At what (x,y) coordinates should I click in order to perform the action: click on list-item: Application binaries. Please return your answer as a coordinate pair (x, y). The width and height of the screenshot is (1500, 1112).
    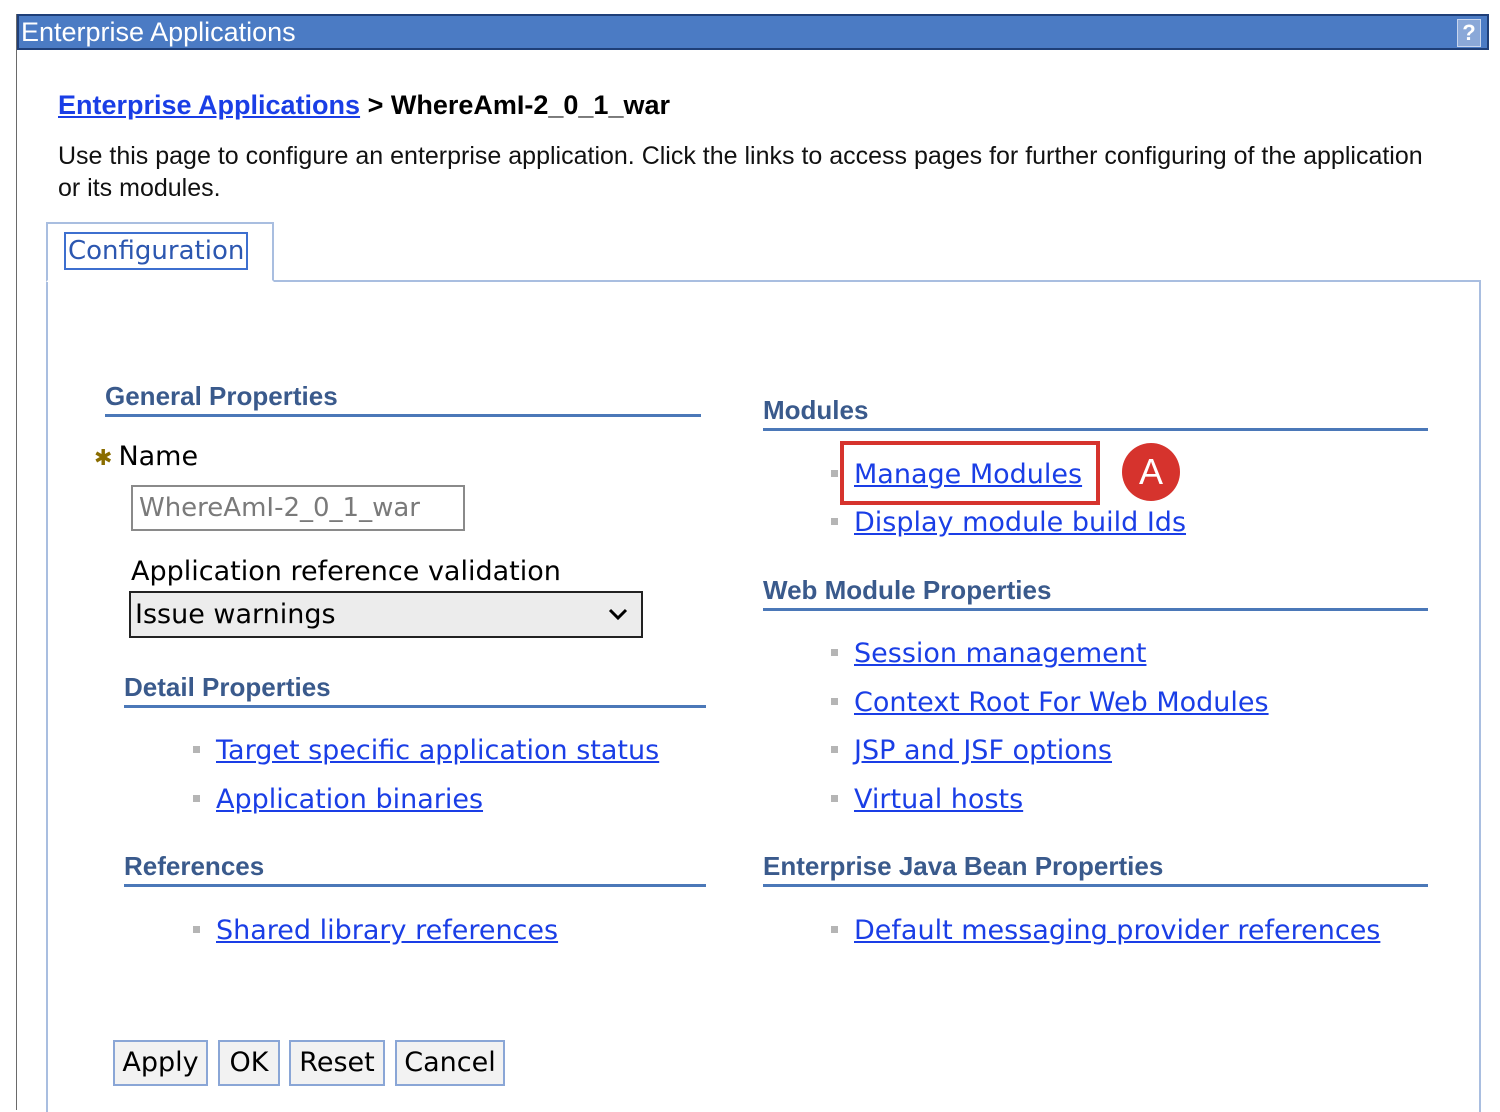
    Looking at the image, I should click on (338, 799).